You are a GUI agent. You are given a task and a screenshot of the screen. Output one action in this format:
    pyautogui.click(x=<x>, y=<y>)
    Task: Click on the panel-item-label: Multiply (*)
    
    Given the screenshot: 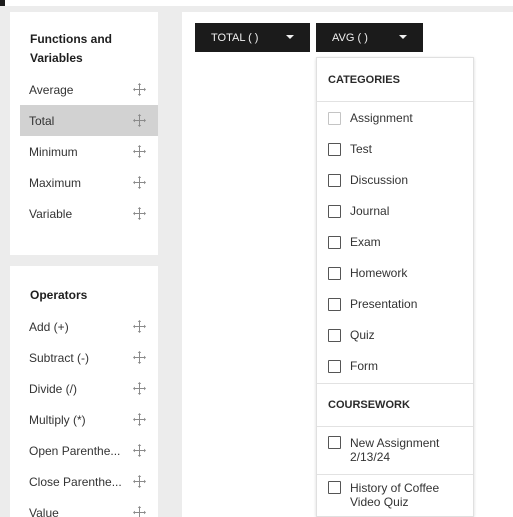 What is the action you would take?
    pyautogui.click(x=57, y=419)
    